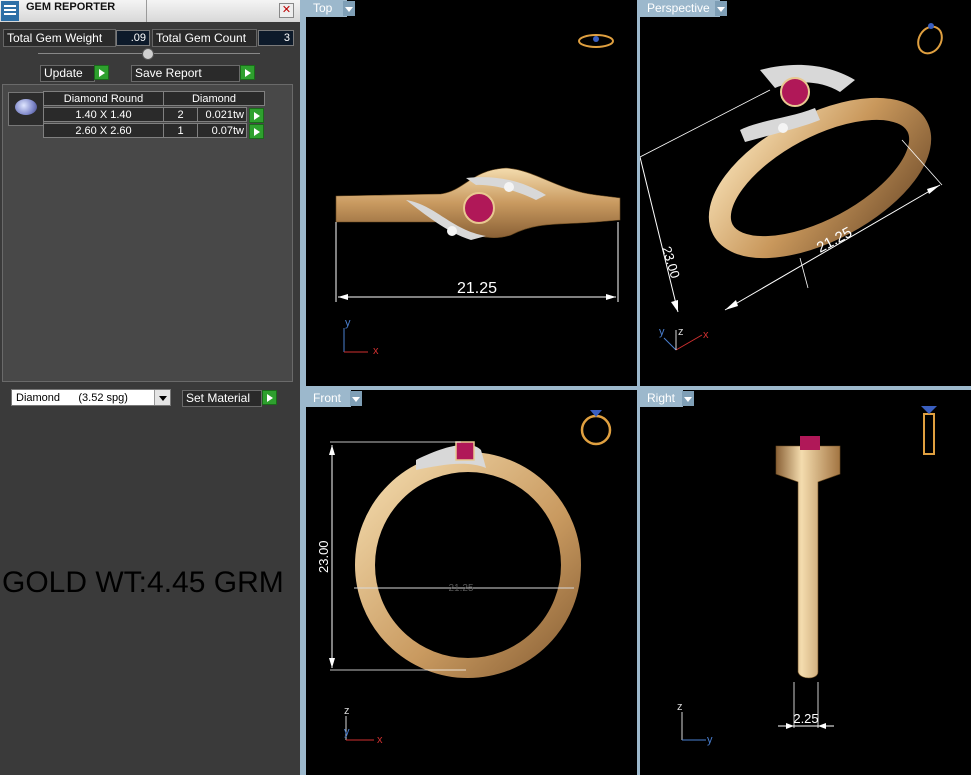  What do you see at coordinates (146, 11) in the screenshot?
I see `title-divider` at bounding box center [146, 11].